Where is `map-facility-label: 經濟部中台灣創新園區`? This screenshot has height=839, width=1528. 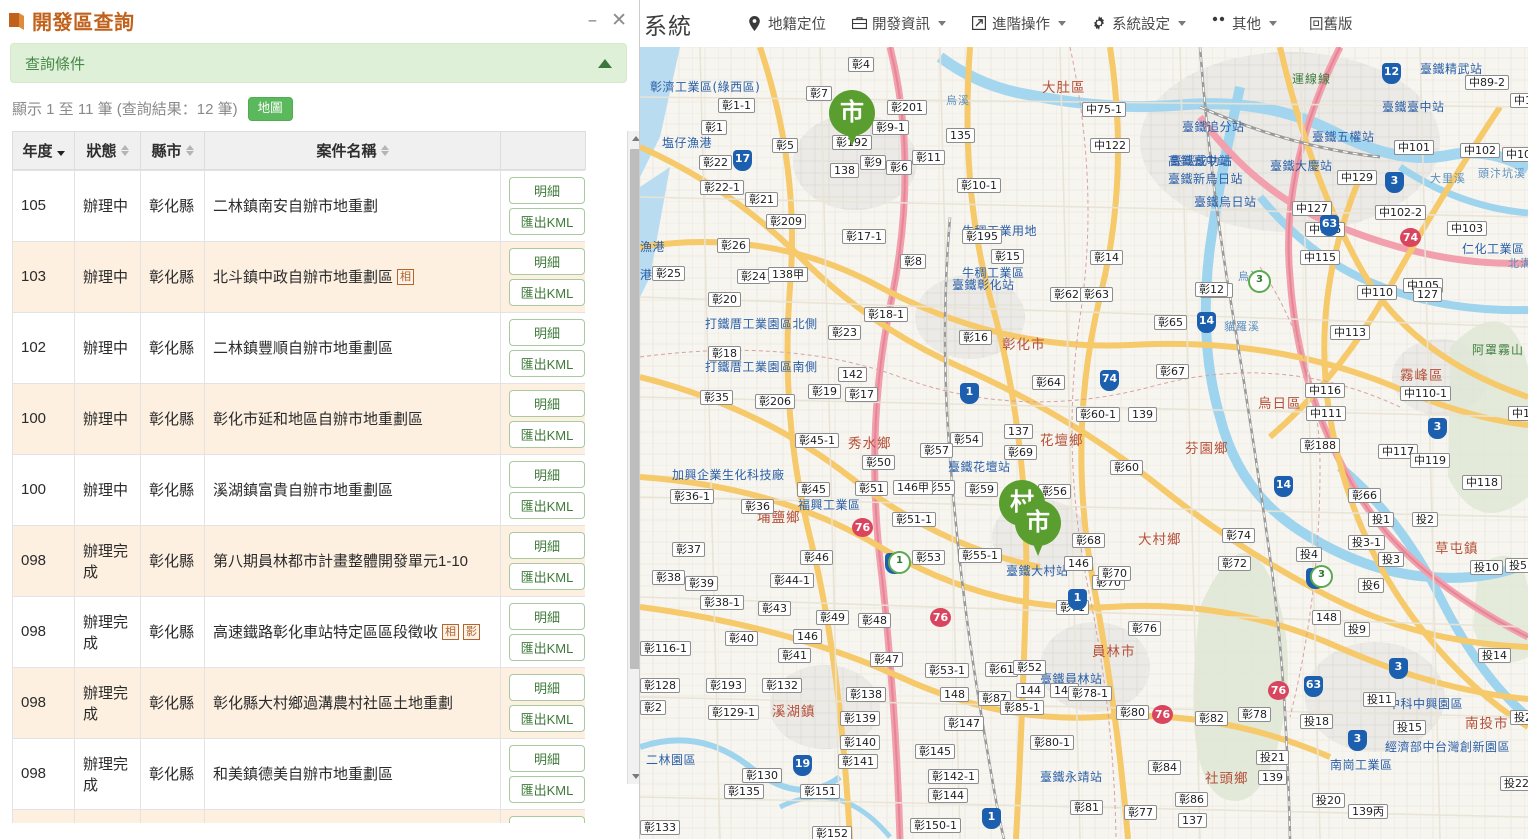
map-facility-label: 經濟部中台灣創新園區 is located at coordinates (1448, 747).